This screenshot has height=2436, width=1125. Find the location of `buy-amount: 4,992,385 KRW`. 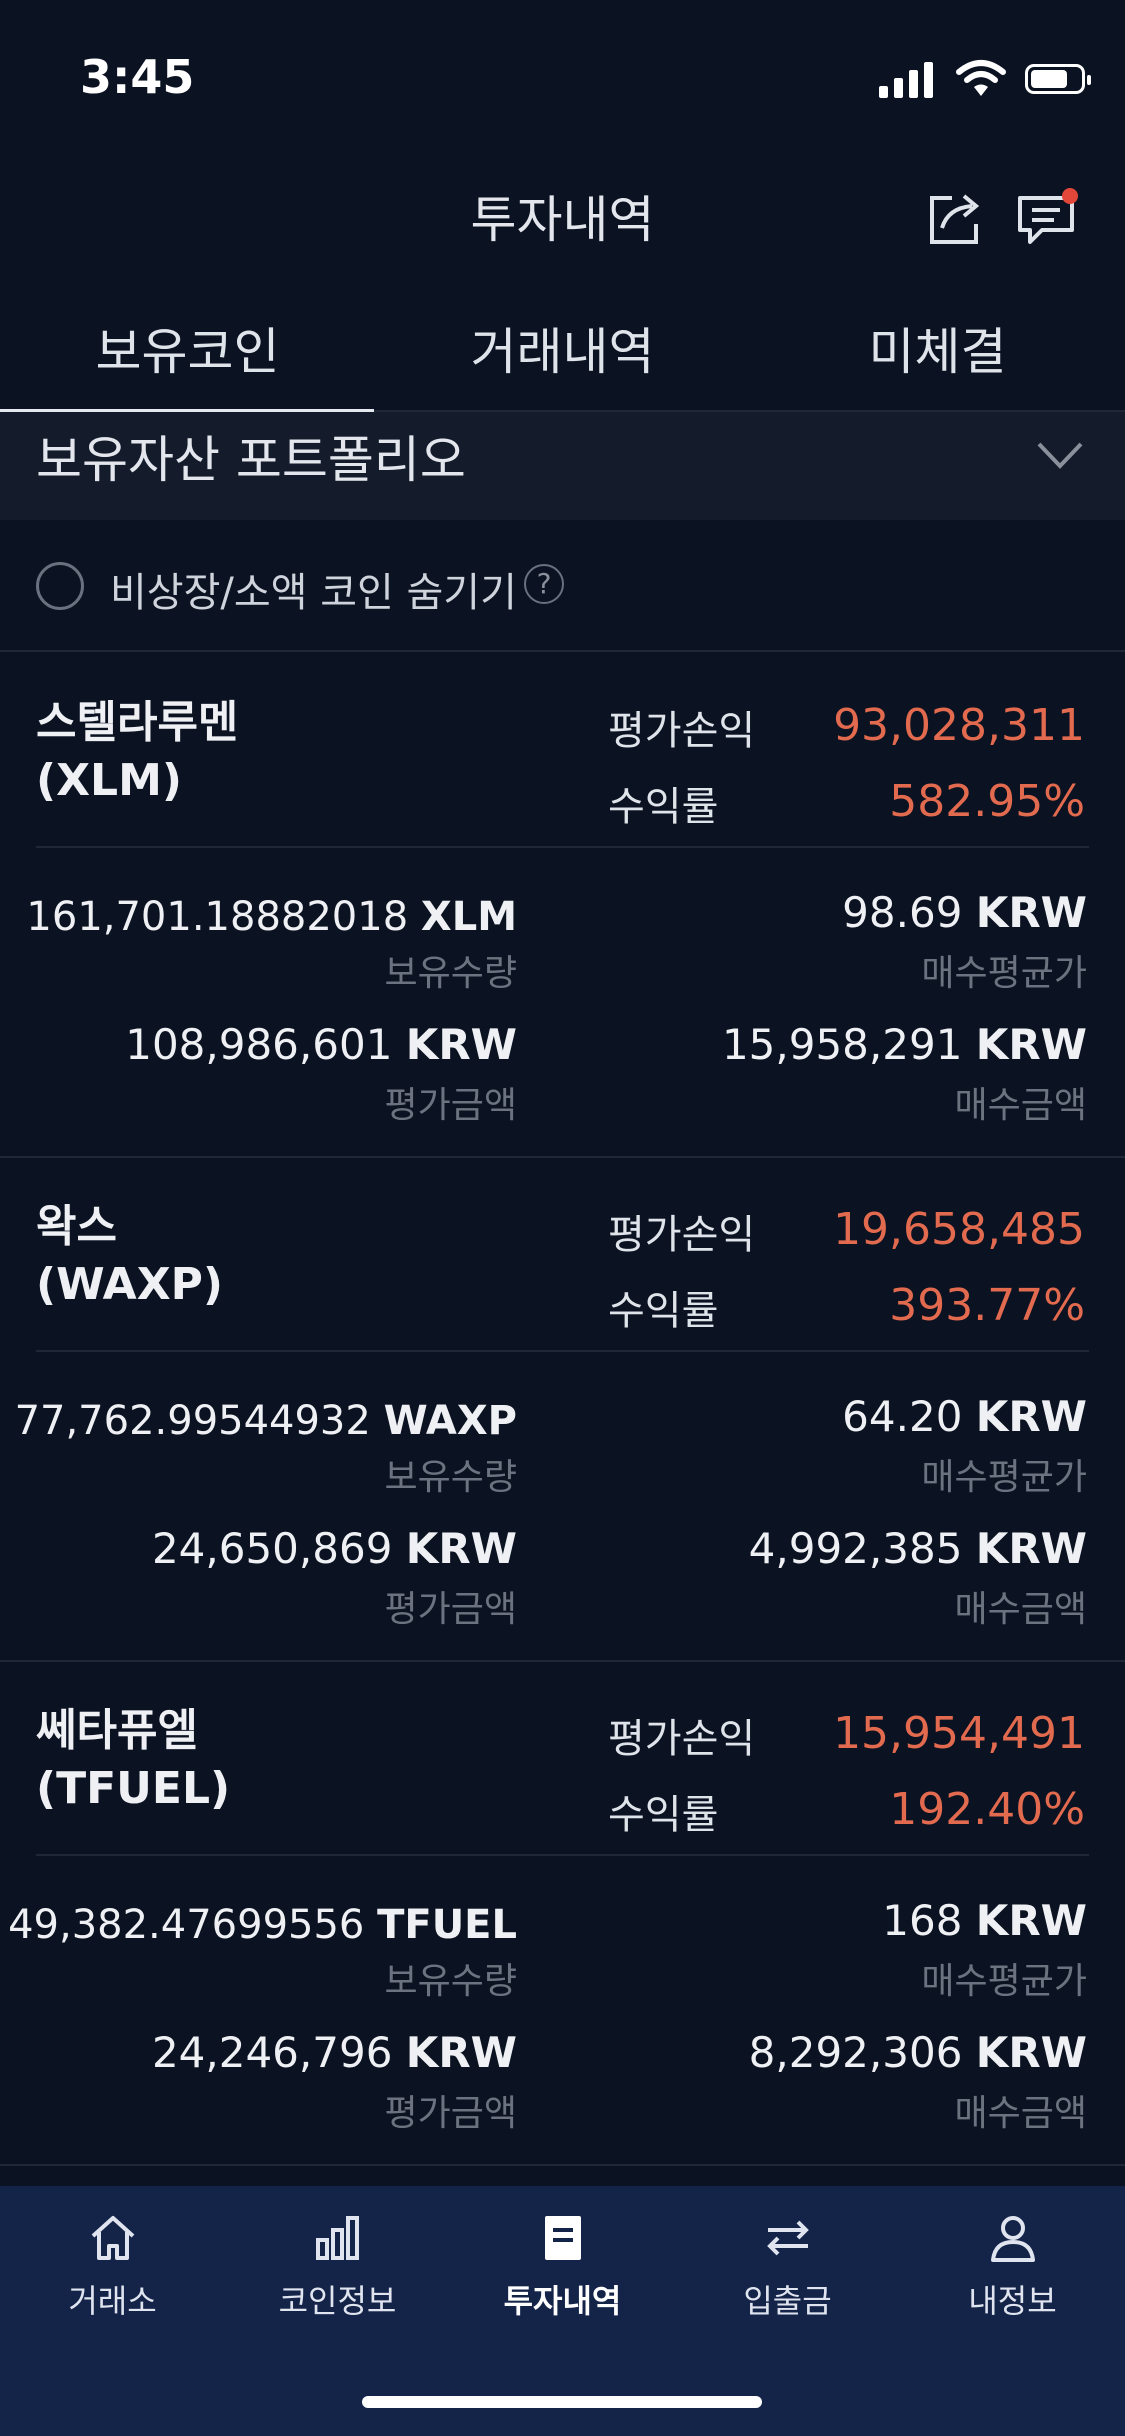

buy-amount: 4,992,385 KRW is located at coordinates (918, 1548).